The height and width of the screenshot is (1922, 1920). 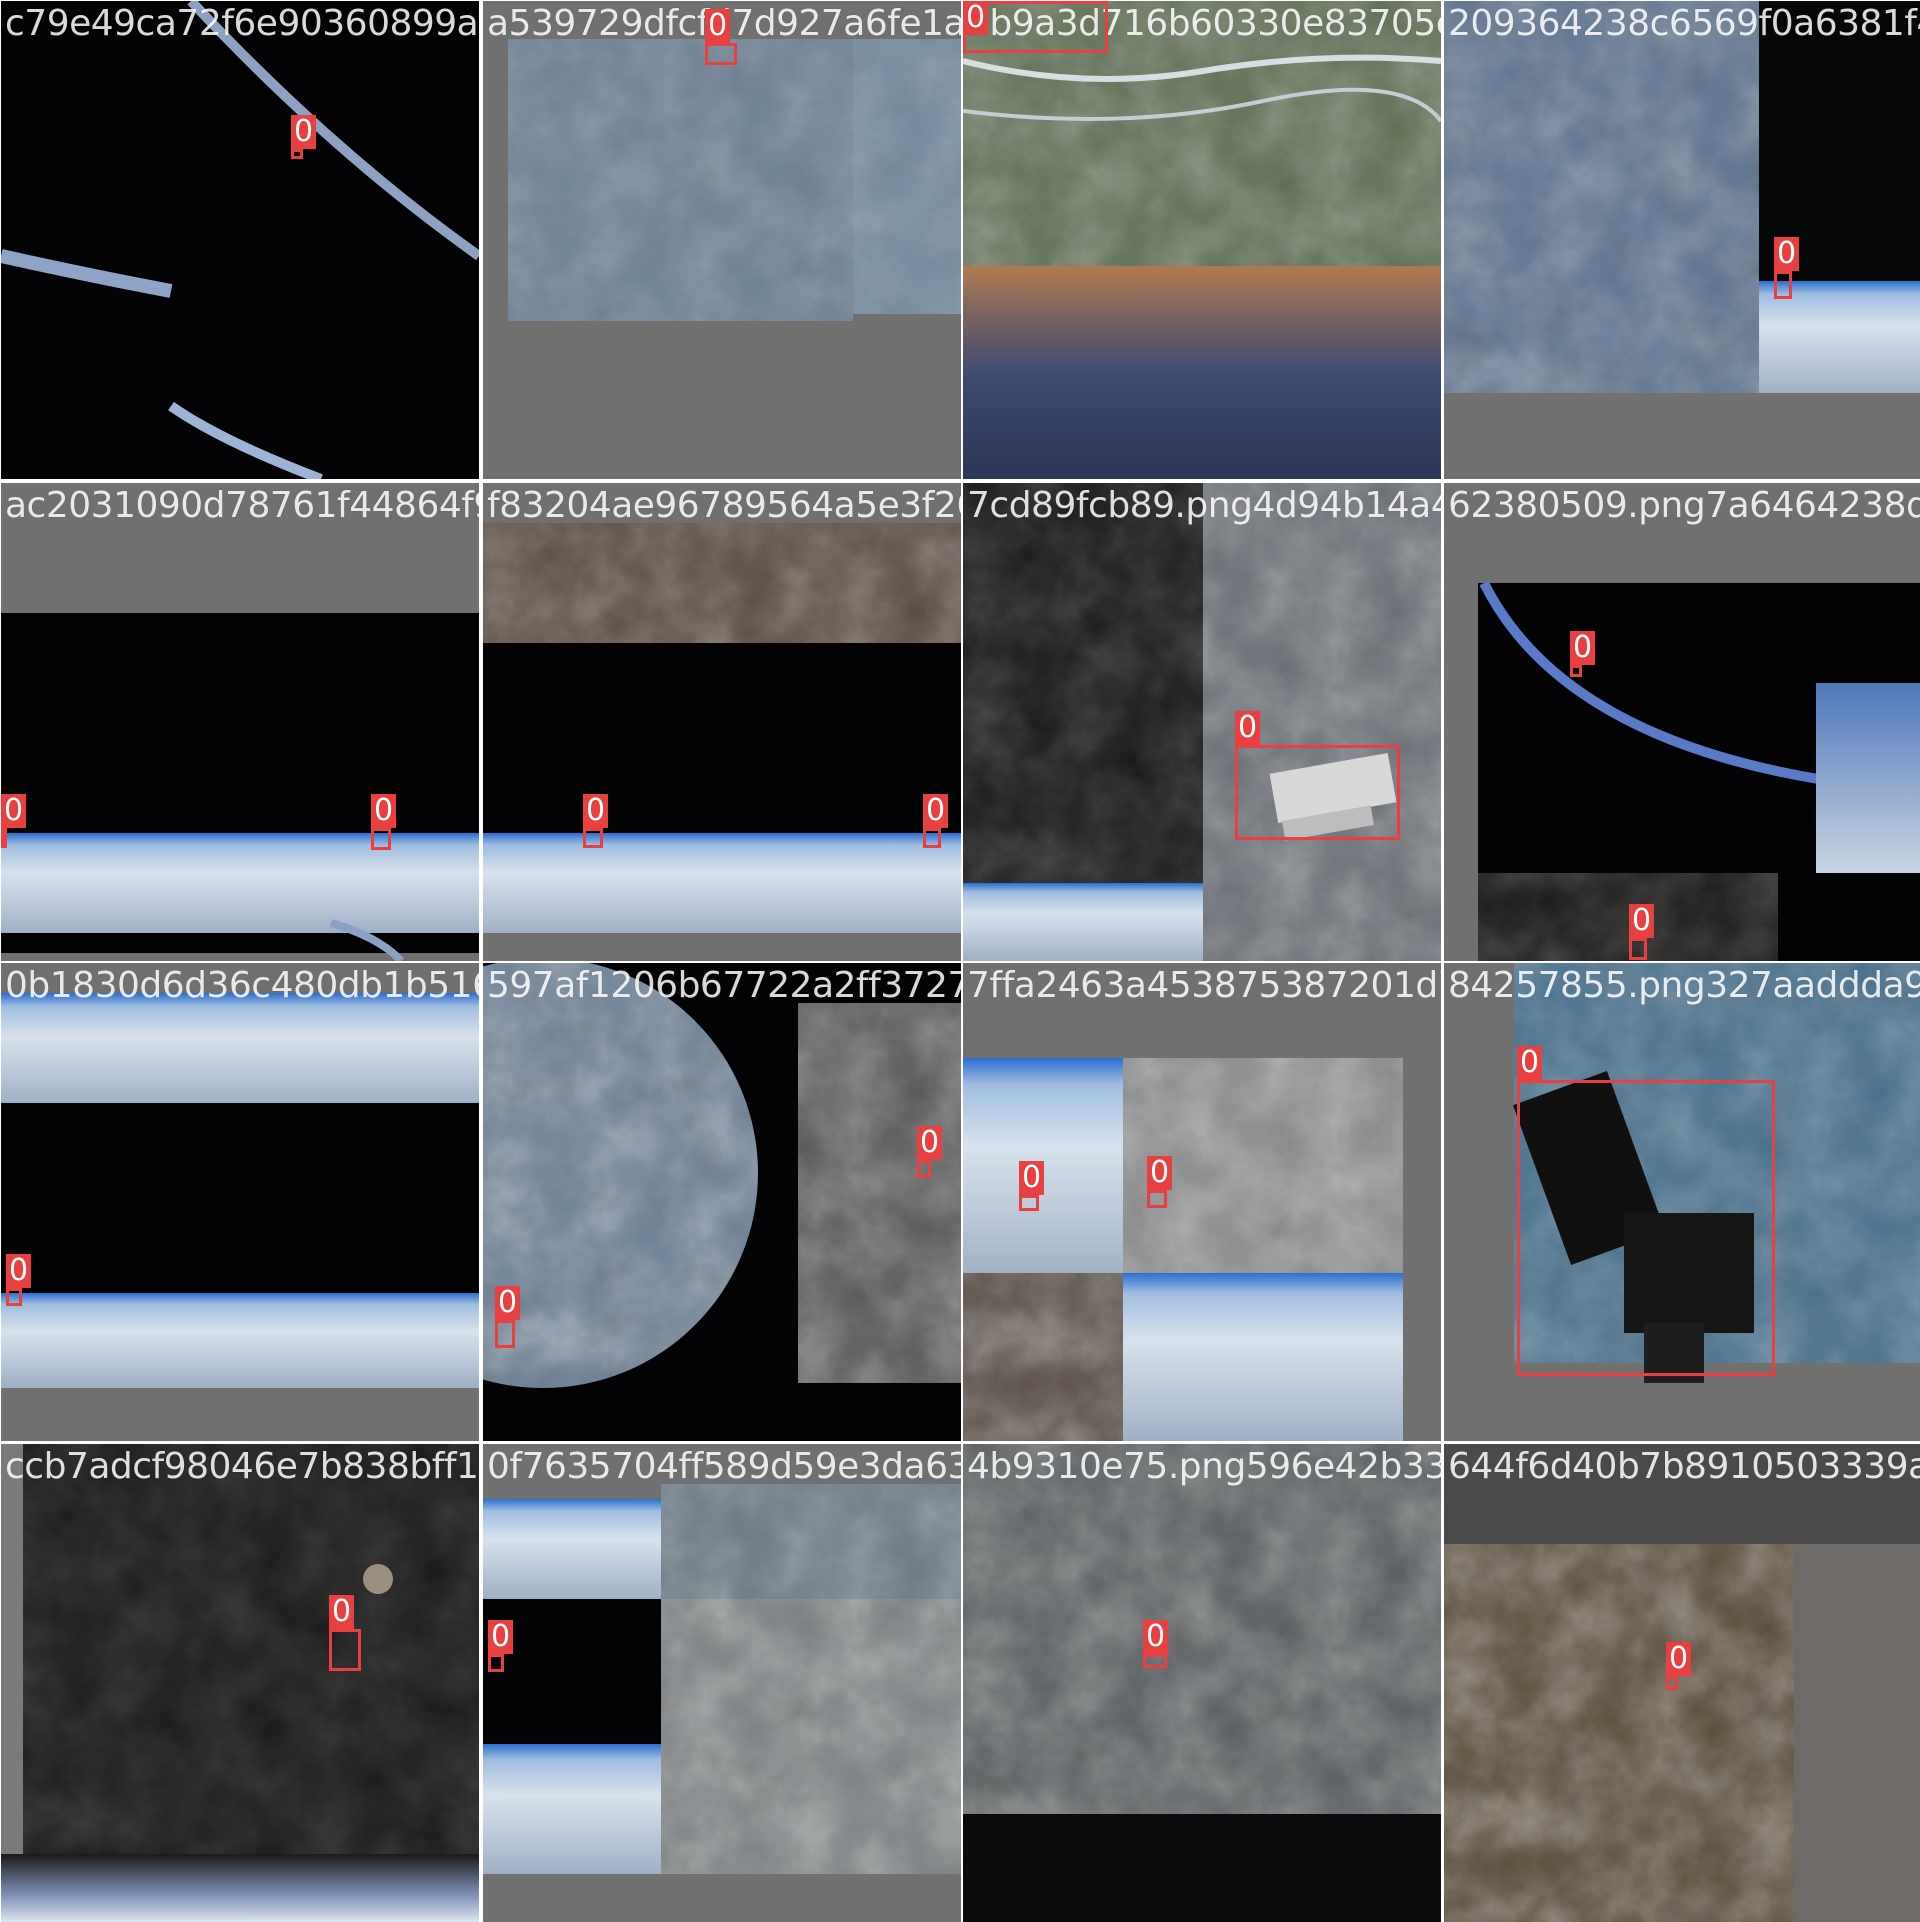 I want to click on mosaic-tile: 62380509.png7a6464238dac 0 0, so click(x=1682, y=722).